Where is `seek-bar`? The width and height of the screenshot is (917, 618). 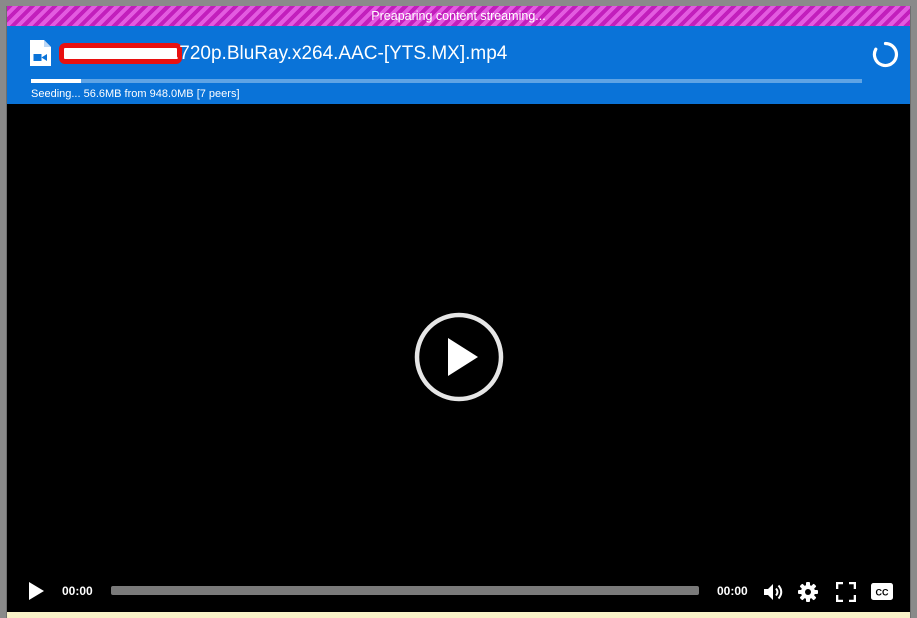 seek-bar is located at coordinates (405, 590).